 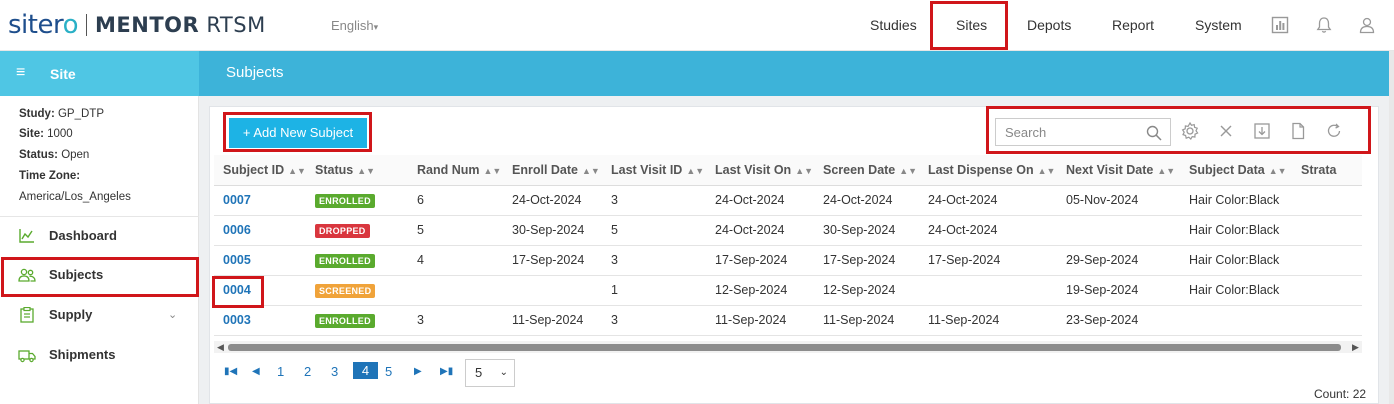 I want to click on scrollbar-thumb, so click(x=784, y=347).